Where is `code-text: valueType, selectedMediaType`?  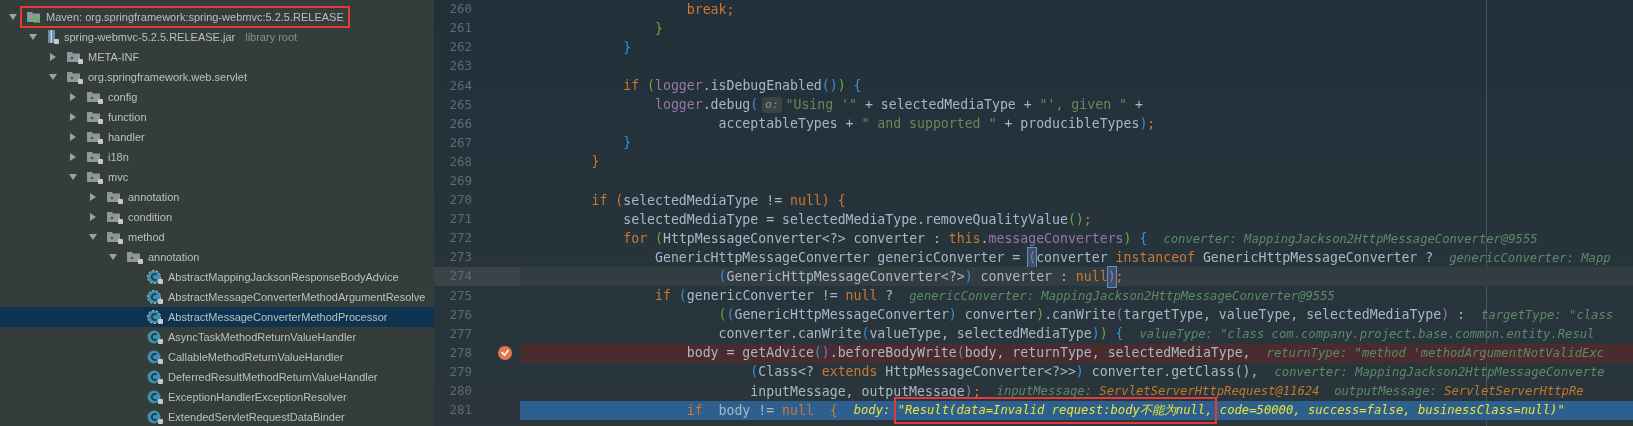 code-text: valueType, selectedMediaType is located at coordinates (980, 334).